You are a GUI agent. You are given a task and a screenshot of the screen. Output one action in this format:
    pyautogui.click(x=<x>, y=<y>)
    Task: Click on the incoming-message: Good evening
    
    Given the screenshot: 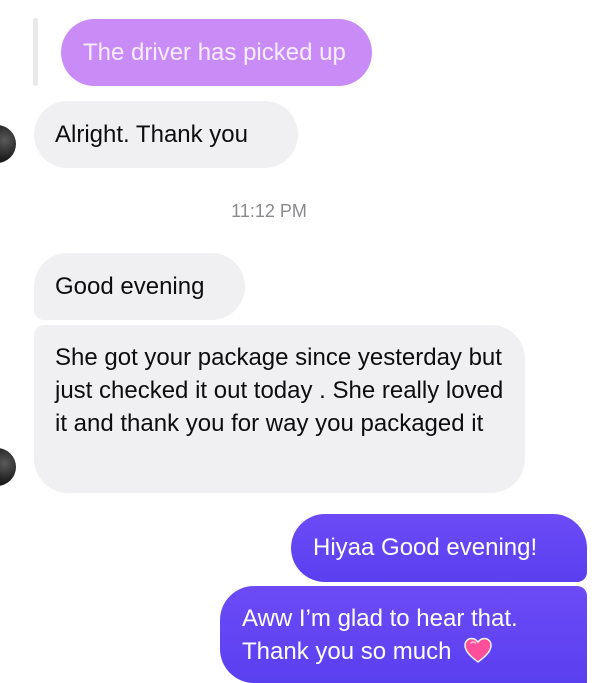 What is the action you would take?
    pyautogui.click(x=139, y=286)
    